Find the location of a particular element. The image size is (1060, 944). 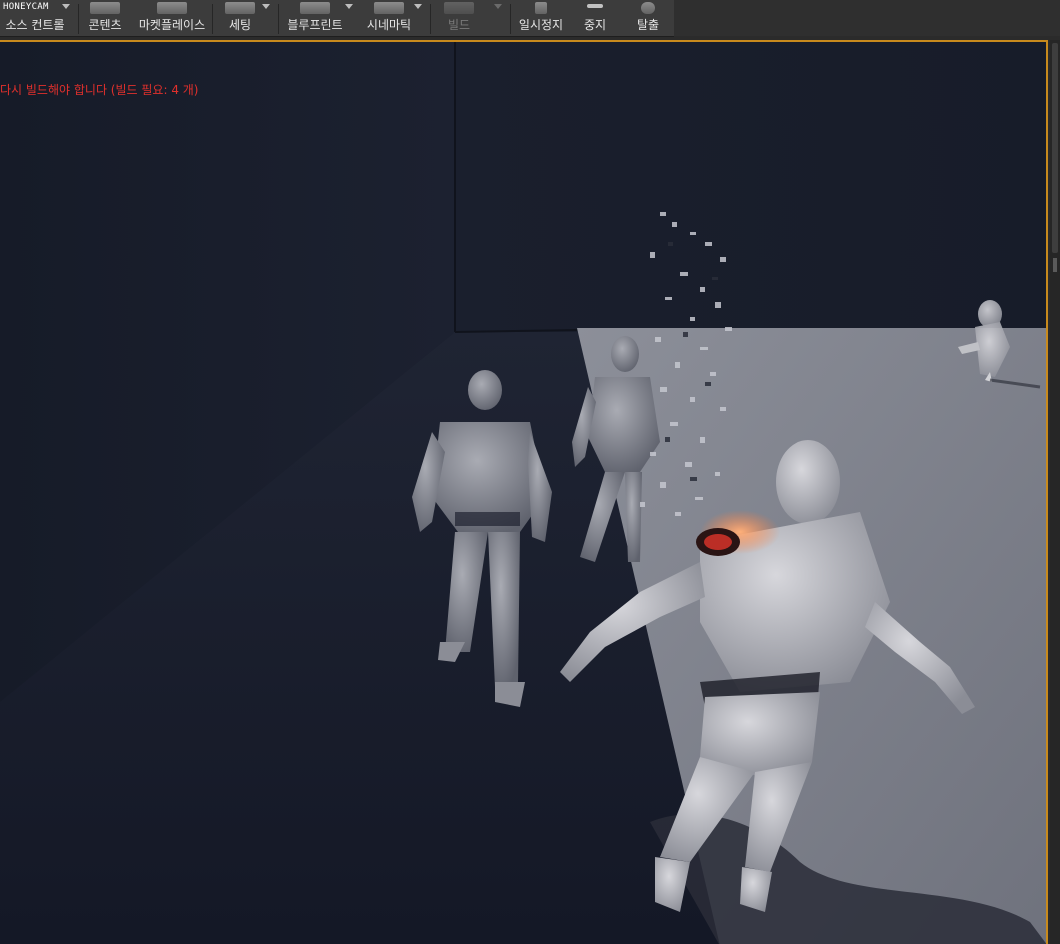

settings-button: 세팅 is located at coordinates (240, 18).